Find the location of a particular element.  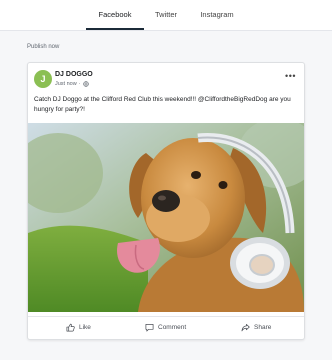

like-button: Like is located at coordinates (78, 327).